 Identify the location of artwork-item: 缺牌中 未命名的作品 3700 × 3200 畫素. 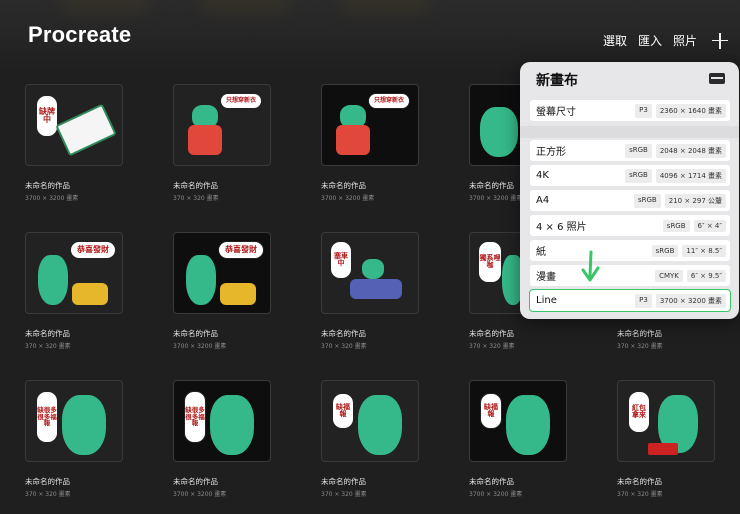
(105, 143).